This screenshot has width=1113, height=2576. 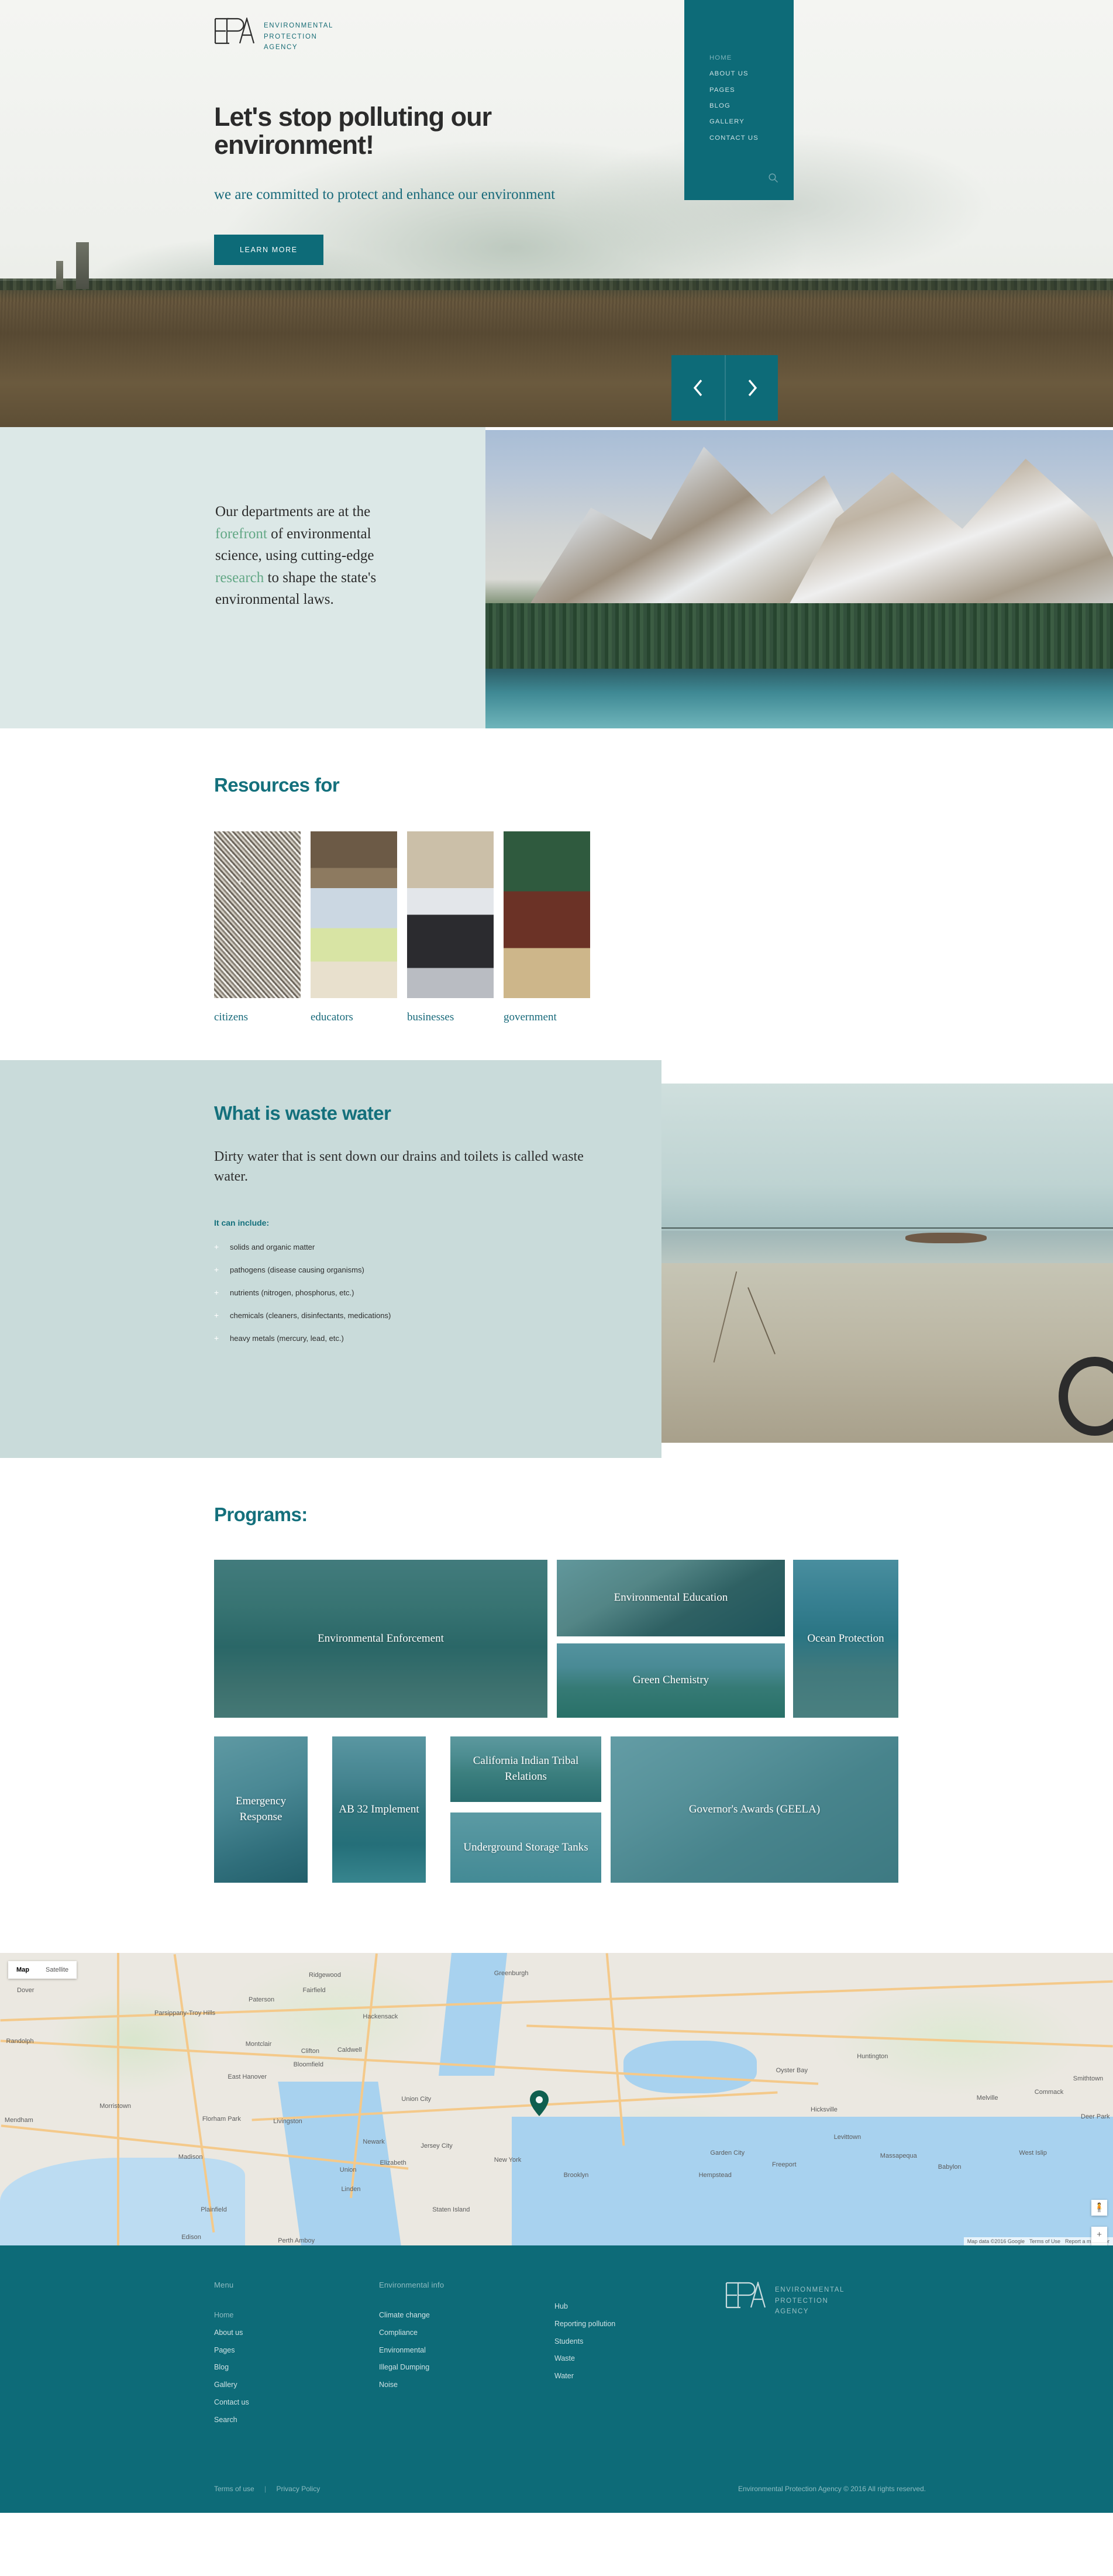 What do you see at coordinates (539, 2105) in the screenshot?
I see `map-pin-icon` at bounding box center [539, 2105].